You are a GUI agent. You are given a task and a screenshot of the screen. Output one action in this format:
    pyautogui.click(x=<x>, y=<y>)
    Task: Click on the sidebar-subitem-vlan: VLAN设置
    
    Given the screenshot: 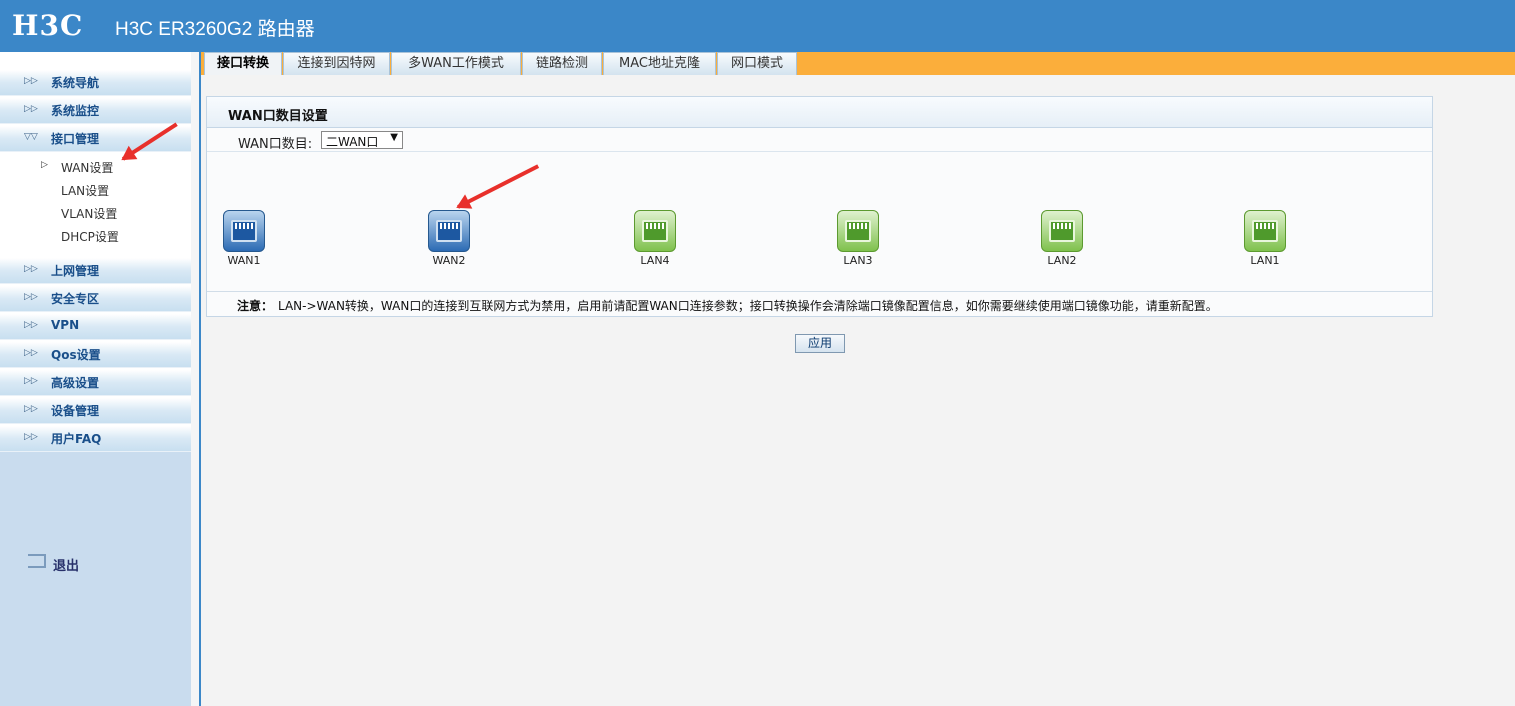 What is the action you would take?
    pyautogui.click(x=89, y=213)
    